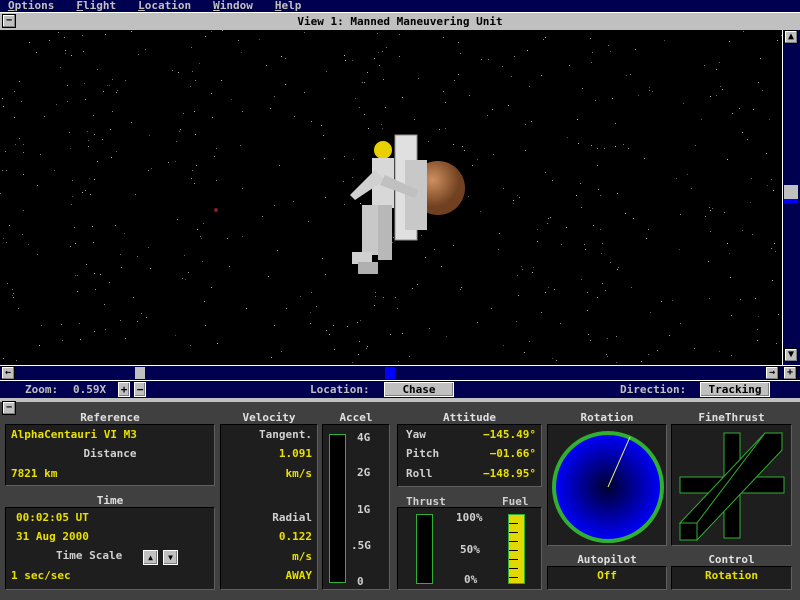 This screenshot has width=800, height=600. What do you see at coordinates (416, 434) in the screenshot?
I see `yaw-label: Yaw` at bounding box center [416, 434].